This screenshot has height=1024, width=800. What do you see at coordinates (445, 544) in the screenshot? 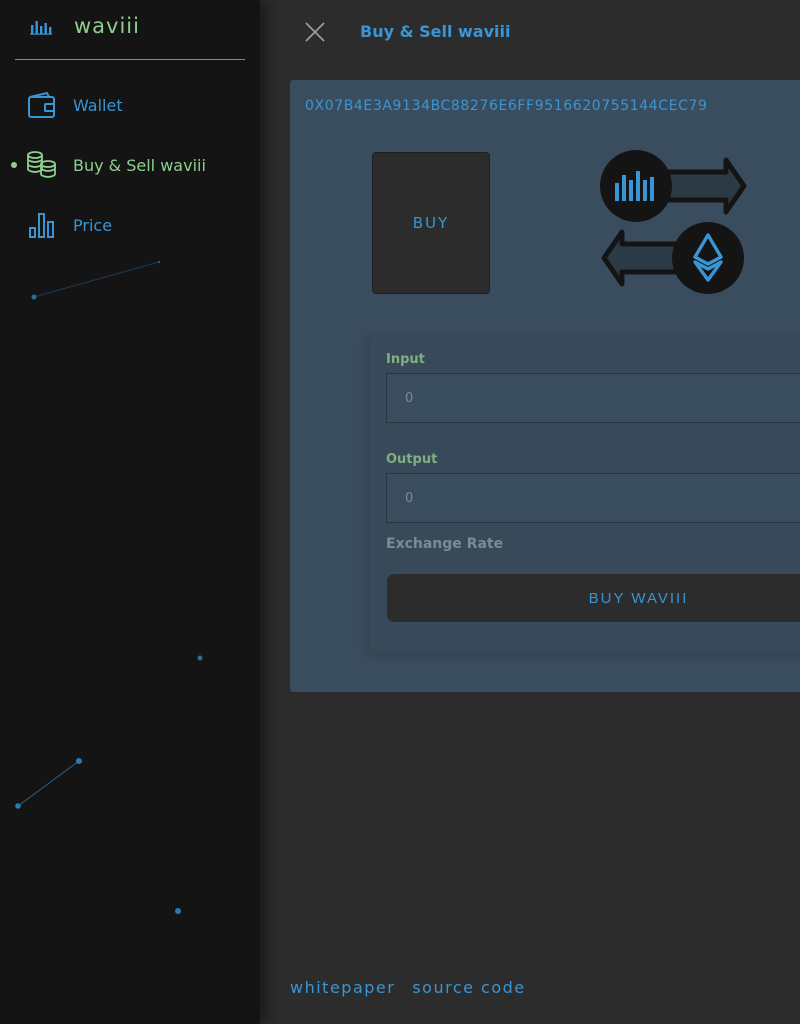
I see `exchange-rate-label: Exchange Rate` at bounding box center [445, 544].